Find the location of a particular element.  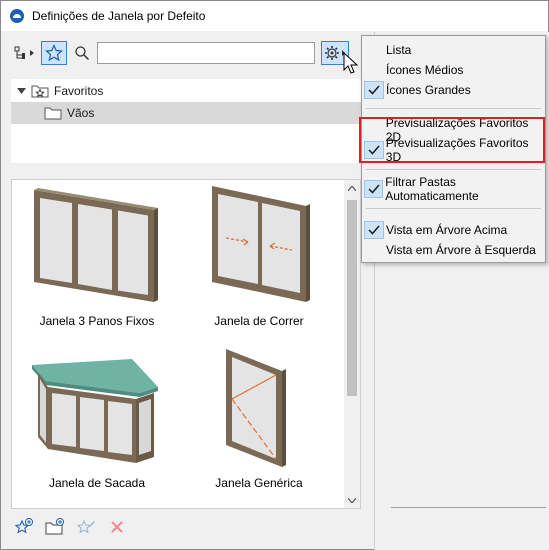

collapse-arrow-icon is located at coordinates (21, 91).